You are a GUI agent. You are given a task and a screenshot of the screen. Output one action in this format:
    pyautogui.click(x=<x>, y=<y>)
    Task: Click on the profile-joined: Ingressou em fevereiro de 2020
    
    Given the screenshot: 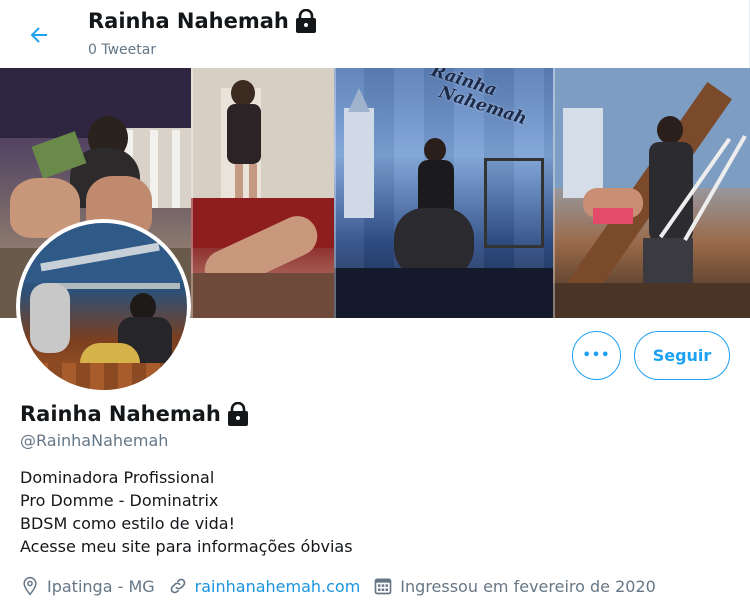 What is the action you would take?
    pyautogui.click(x=514, y=586)
    